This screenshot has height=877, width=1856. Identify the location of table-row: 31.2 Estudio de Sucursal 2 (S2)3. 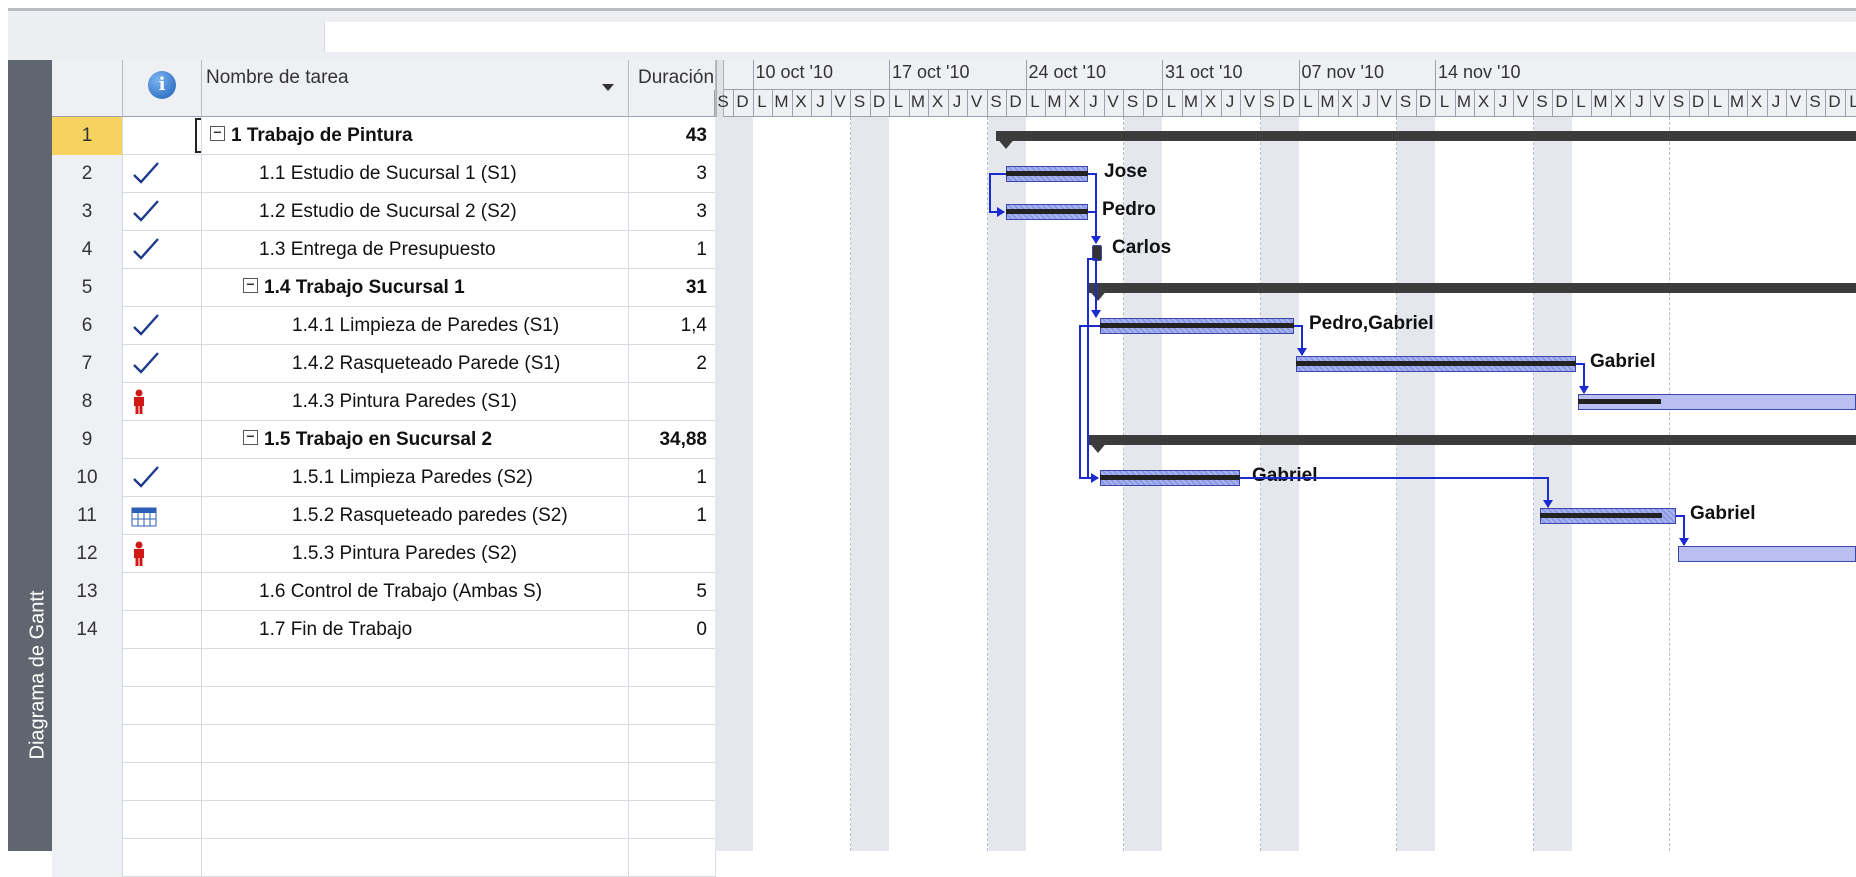
(384, 212).